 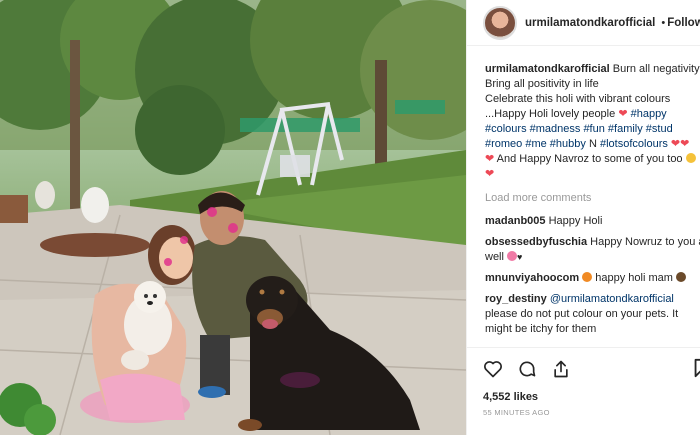 I want to click on comment-mention-link: @urmilamatondkarofficial, so click(x=612, y=299).